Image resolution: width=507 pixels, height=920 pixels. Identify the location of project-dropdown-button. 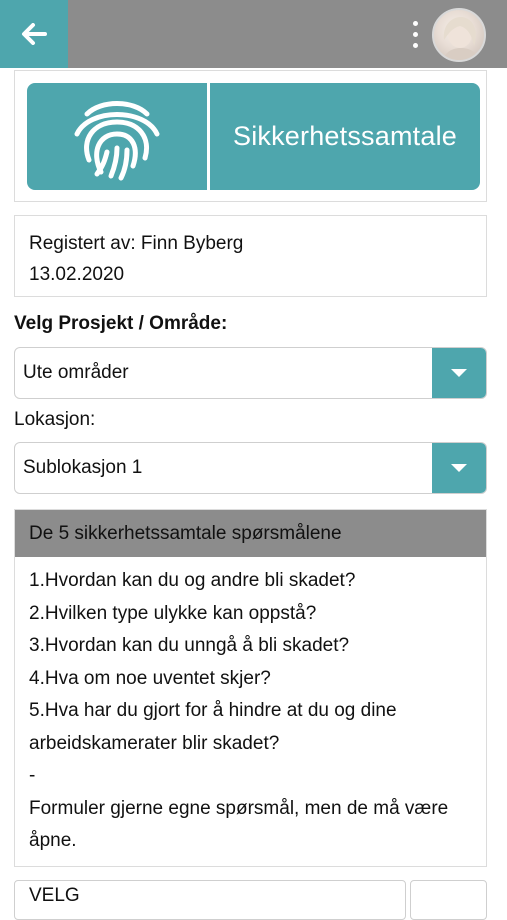
(459, 373).